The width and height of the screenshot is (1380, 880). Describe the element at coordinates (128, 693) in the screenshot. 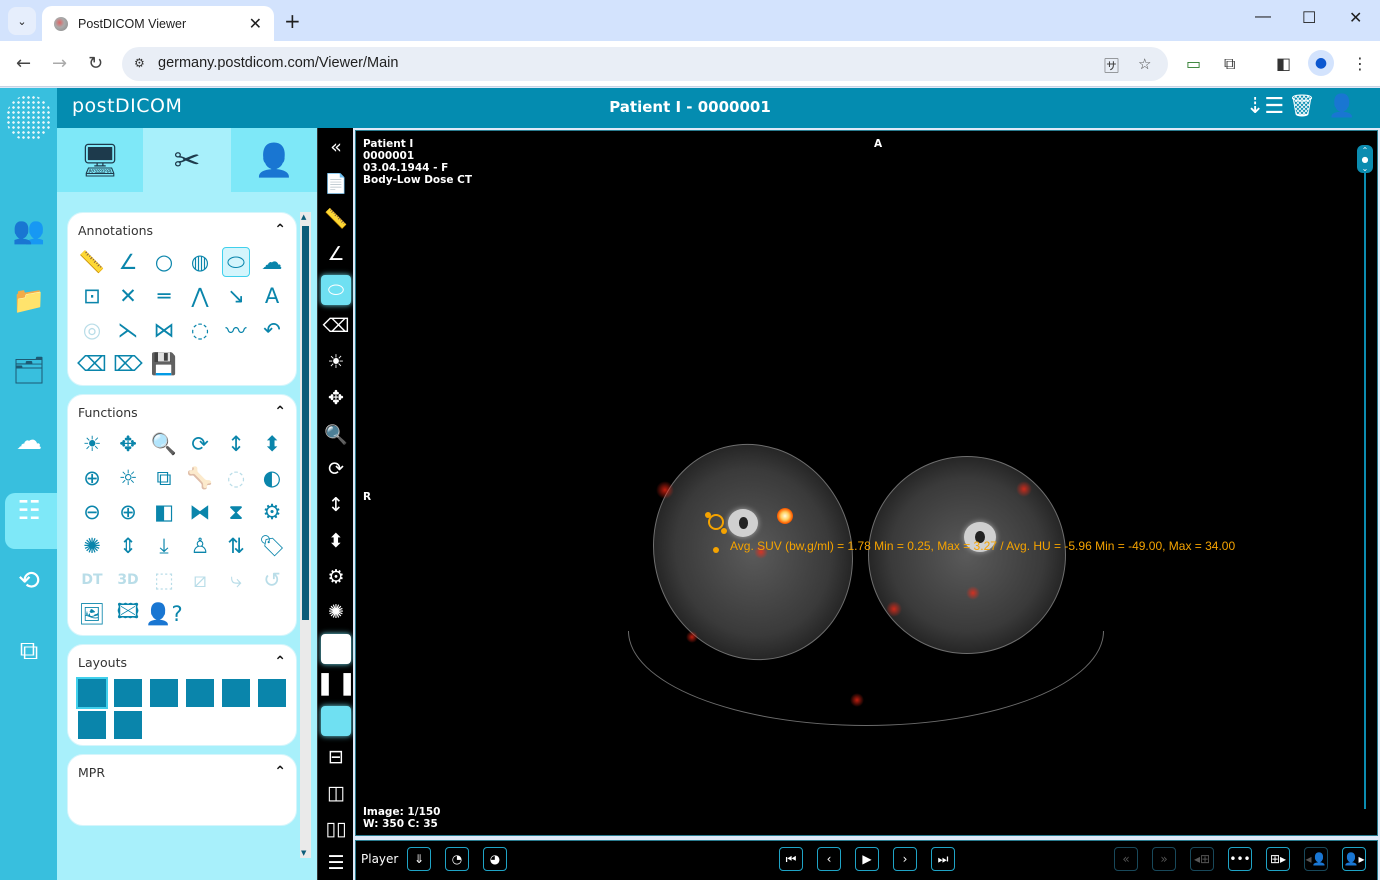

I see `layout-1x2-option` at that location.